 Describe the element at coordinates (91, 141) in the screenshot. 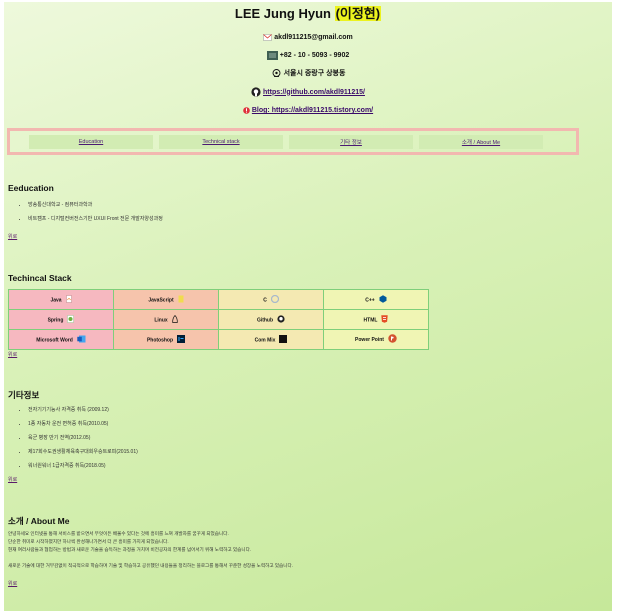

I see `nav-education: Education` at that location.